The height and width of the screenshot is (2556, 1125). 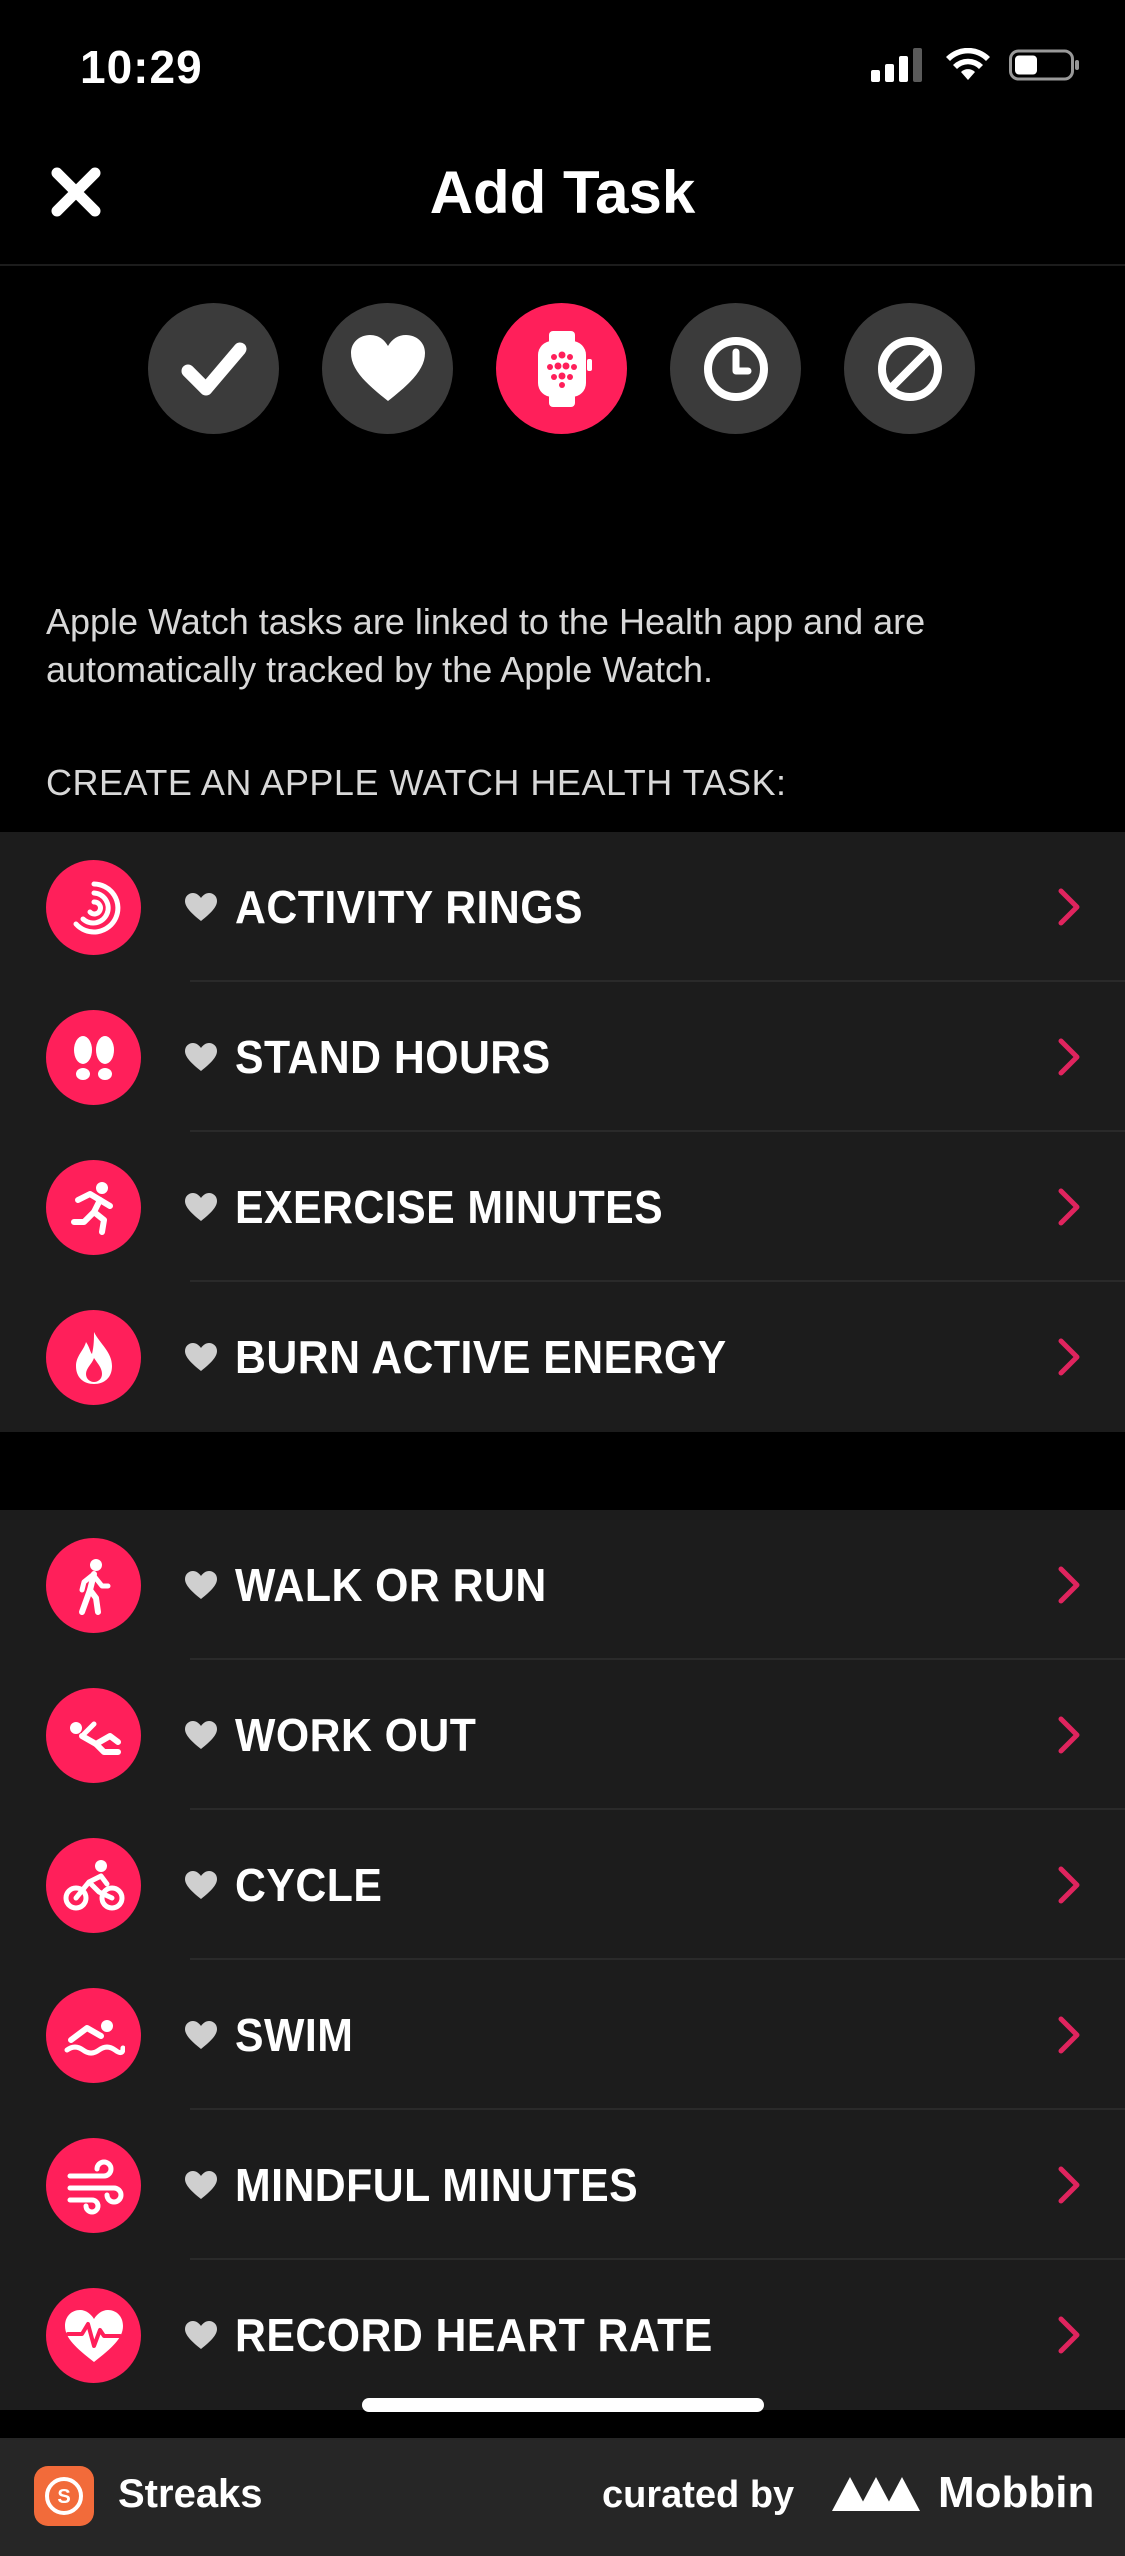 I want to click on task-row-label: BURN ACTIVE ENERGY, so click(x=481, y=1357).